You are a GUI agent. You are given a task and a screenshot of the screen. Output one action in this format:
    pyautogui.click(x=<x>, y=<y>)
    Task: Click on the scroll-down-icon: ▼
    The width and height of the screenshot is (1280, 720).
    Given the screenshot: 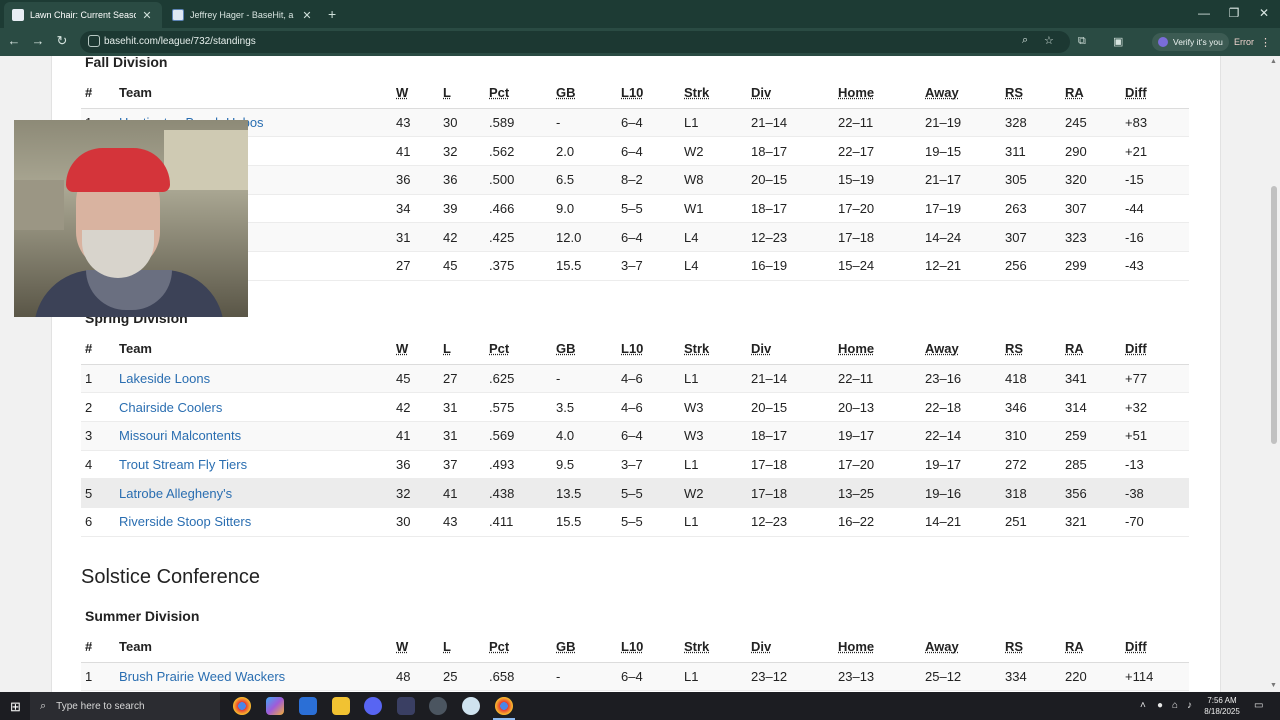 What is the action you would take?
    pyautogui.click(x=1273, y=685)
    